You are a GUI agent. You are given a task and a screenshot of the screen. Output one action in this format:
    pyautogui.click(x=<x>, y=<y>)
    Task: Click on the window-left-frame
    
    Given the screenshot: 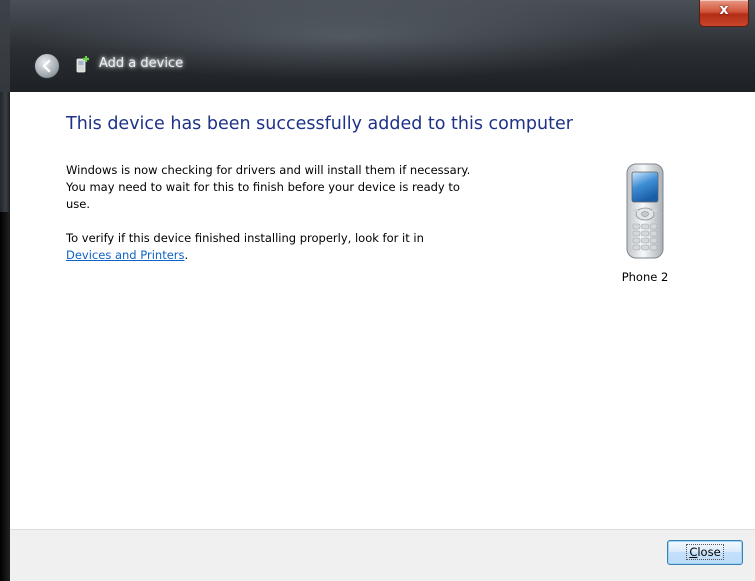 What is the action you would take?
    pyautogui.click(x=5, y=336)
    